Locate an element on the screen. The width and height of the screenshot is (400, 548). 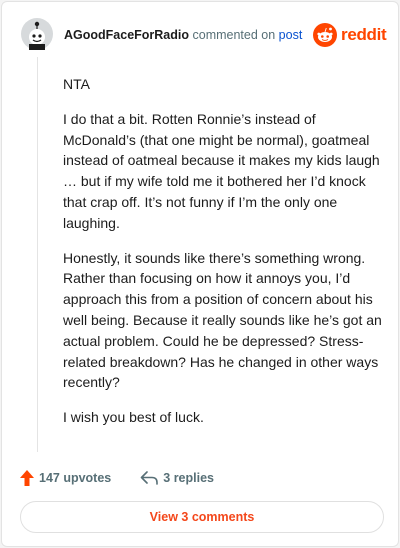
view-comments-button: View 3 comments is located at coordinates (202, 517).